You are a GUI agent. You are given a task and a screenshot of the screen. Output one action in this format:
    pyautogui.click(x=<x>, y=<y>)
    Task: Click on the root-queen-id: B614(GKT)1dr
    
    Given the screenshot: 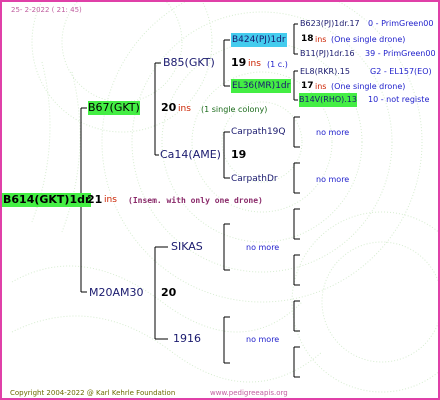 What is the action you would take?
    pyautogui.click(x=47, y=200)
    